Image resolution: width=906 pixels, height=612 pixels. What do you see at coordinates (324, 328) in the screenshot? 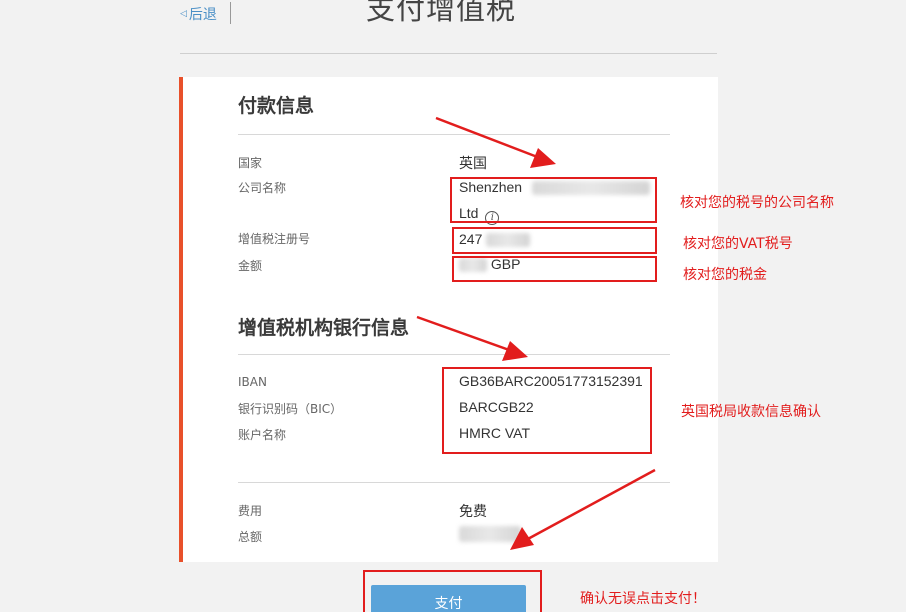
I see `bank-info-title: 增值税机构银行信息` at bounding box center [324, 328].